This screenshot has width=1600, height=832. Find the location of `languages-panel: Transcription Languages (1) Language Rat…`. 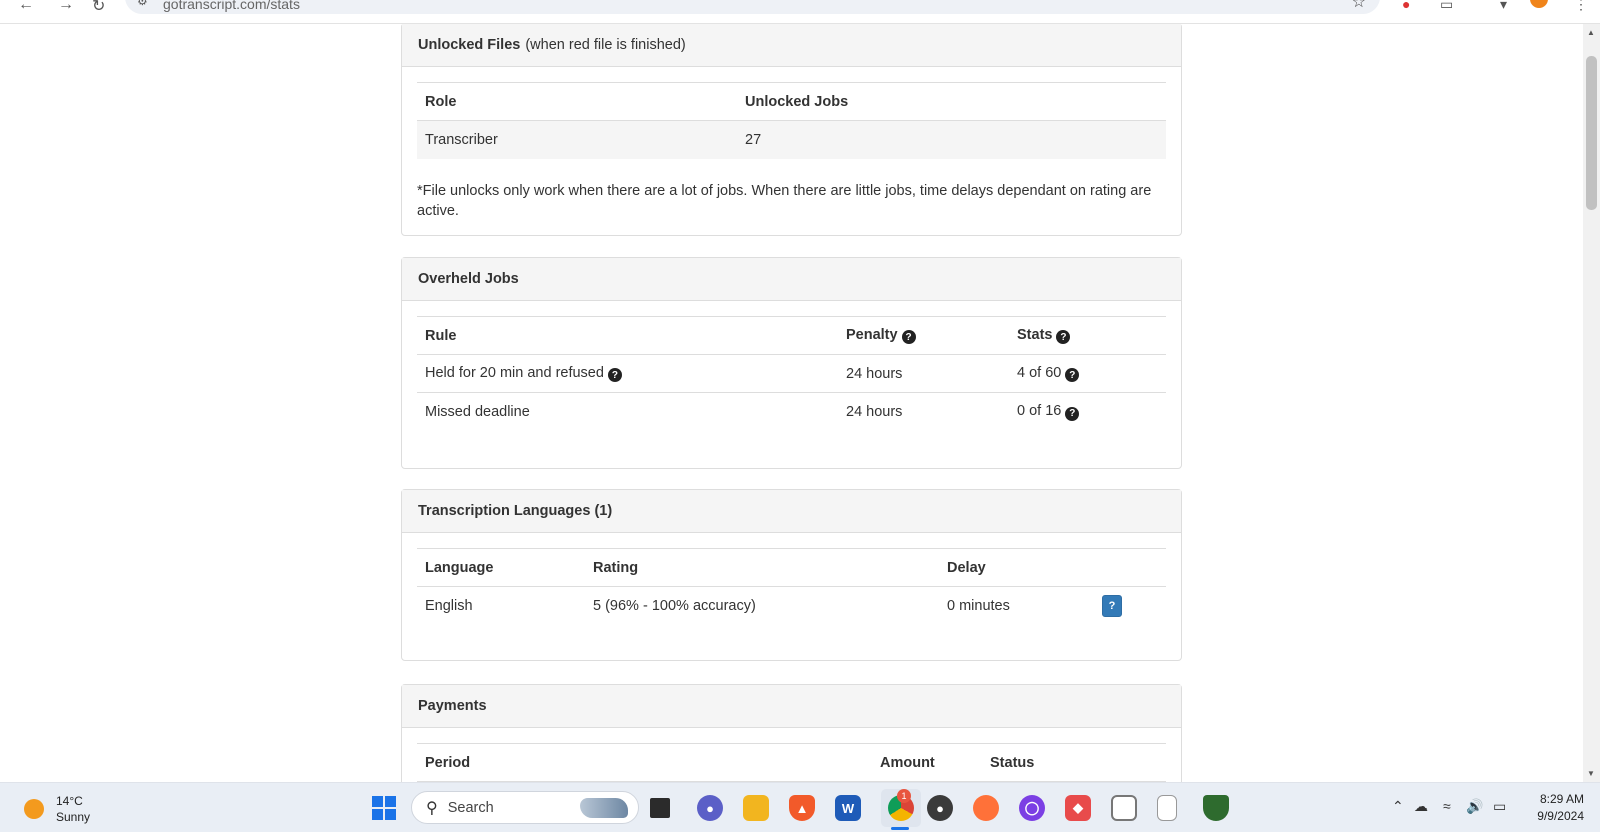

languages-panel: Transcription Languages (1) Language Rat… is located at coordinates (791, 575).